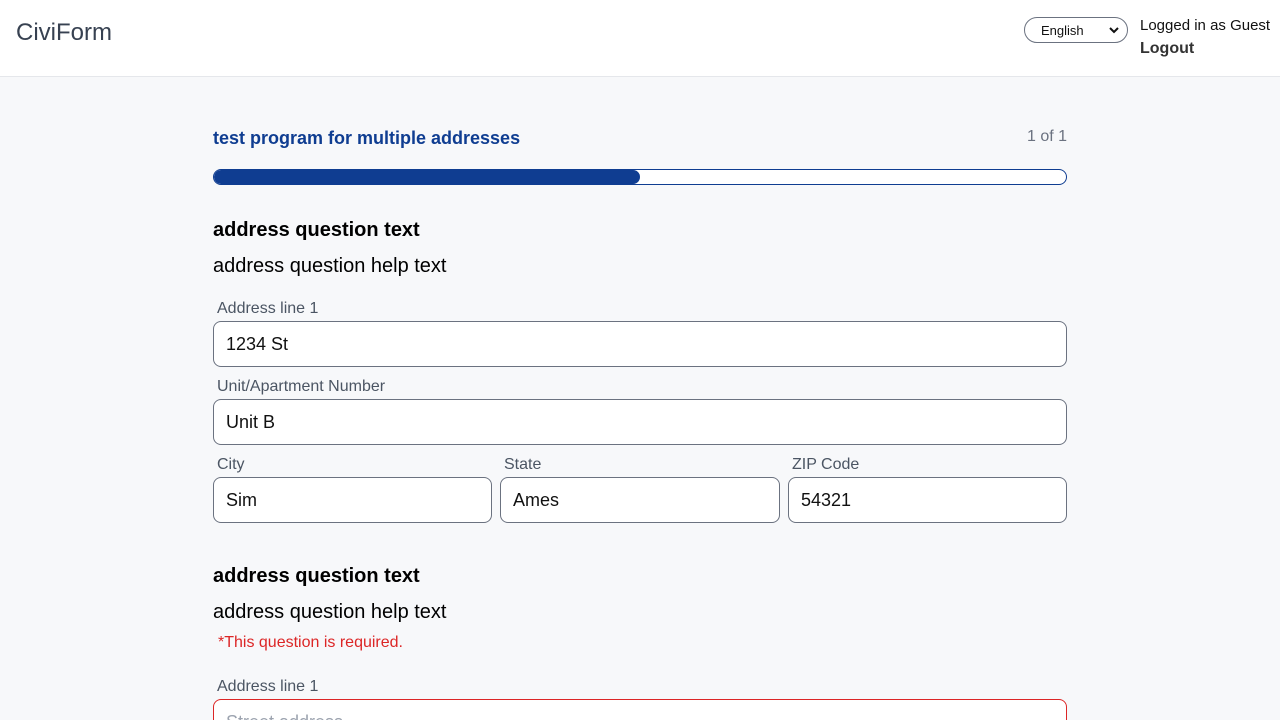  I want to click on state-label: State, so click(523, 464).